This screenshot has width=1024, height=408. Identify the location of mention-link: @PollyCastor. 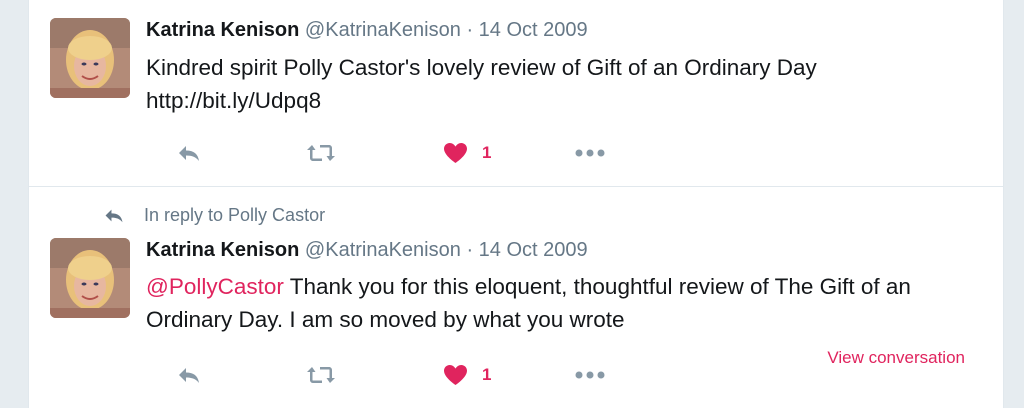
(215, 286).